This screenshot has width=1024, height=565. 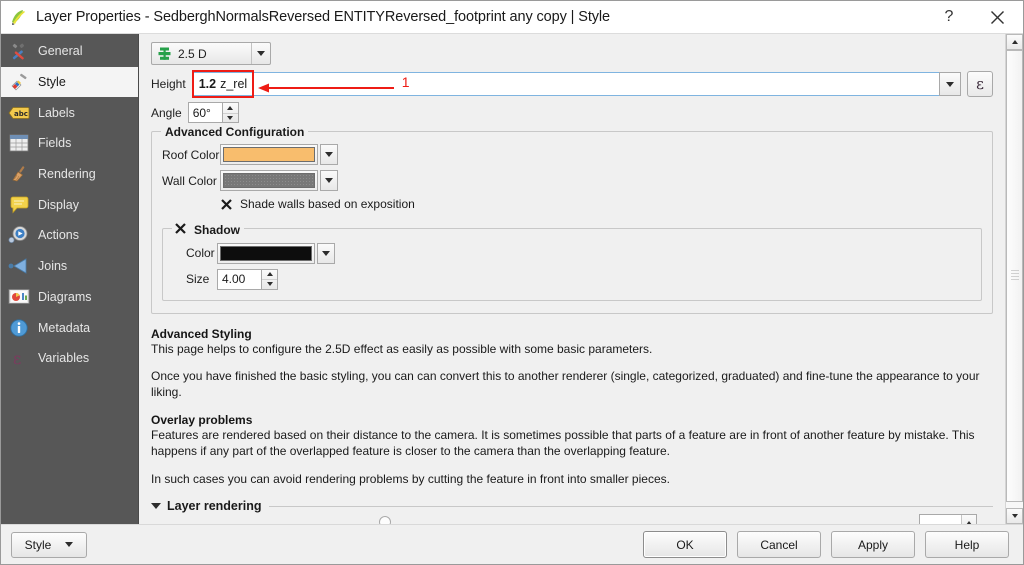 I want to click on shadow-size-spin-buttons, so click(x=269, y=279).